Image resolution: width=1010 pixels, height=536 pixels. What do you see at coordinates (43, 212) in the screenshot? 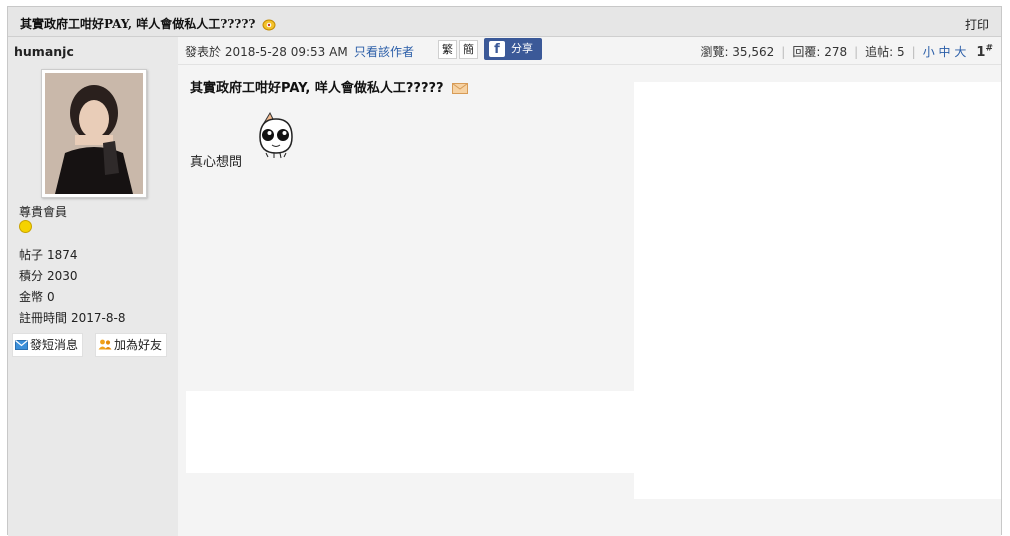
I see `member-rank: 尊貴會員` at bounding box center [43, 212].